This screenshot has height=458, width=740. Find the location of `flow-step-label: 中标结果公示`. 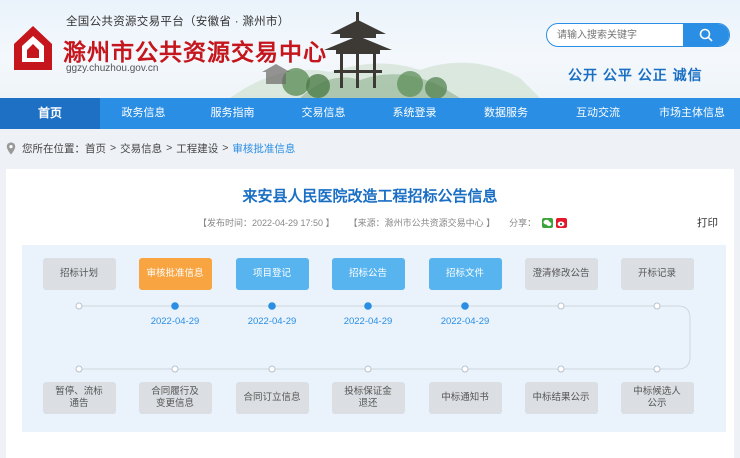

flow-step-label: 中标结果公示 is located at coordinates (561, 397).